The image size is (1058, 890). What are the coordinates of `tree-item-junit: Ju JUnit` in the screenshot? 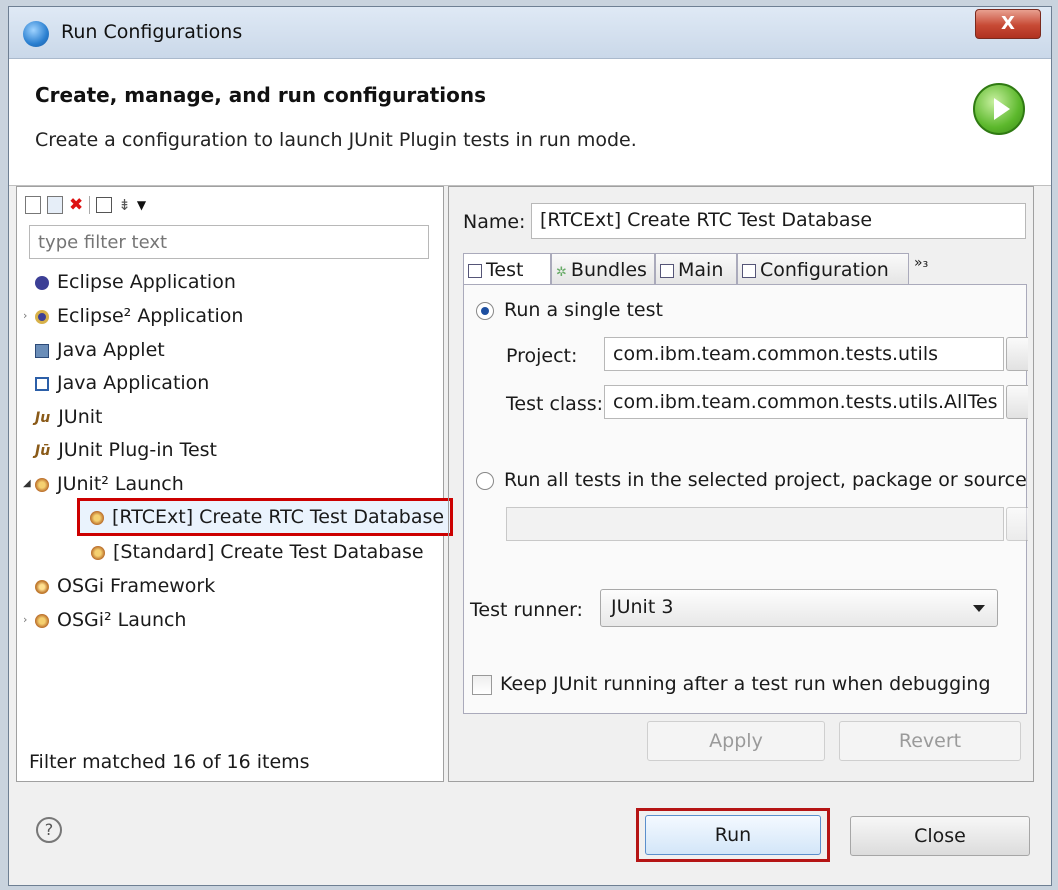 It's located at (68, 417).